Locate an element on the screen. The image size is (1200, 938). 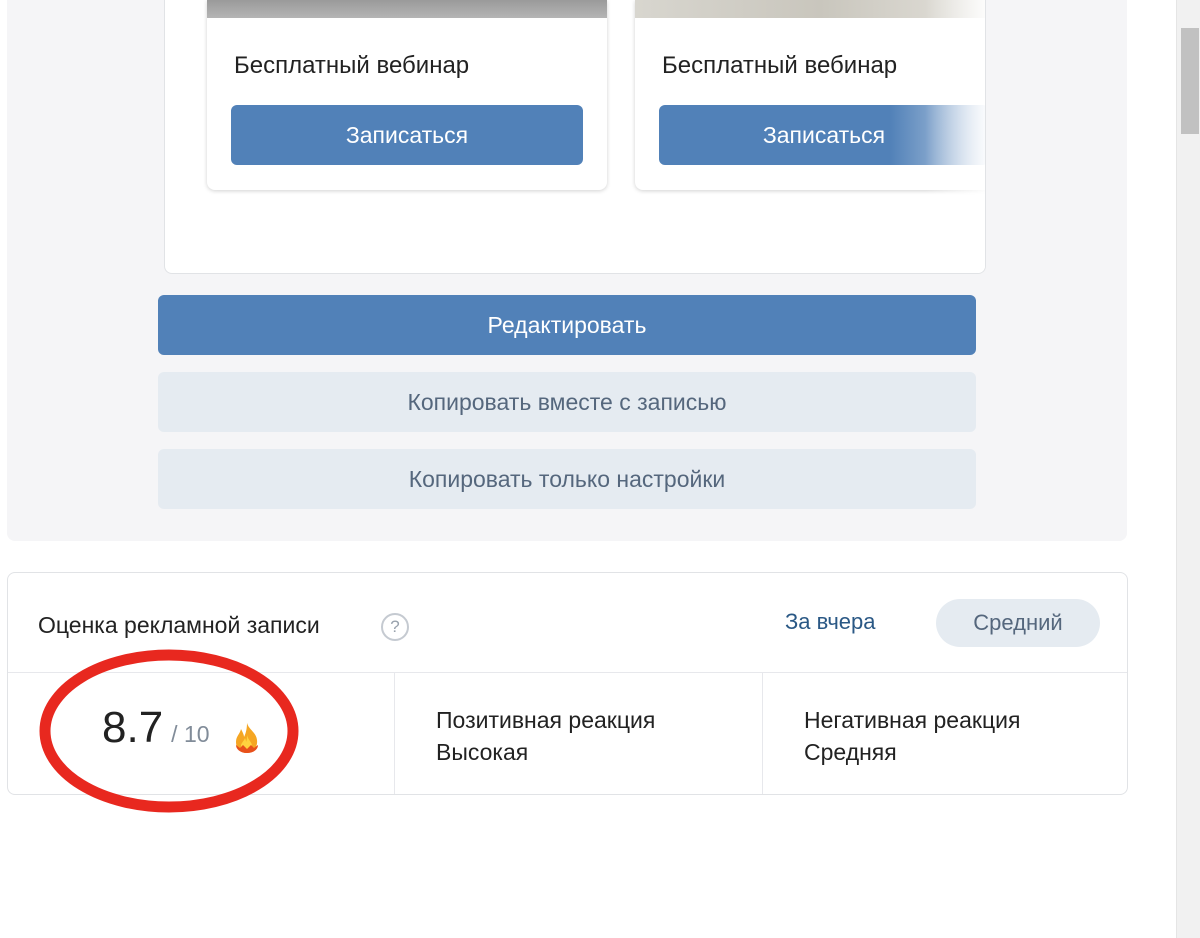
period-link: За вчера is located at coordinates (830, 622).